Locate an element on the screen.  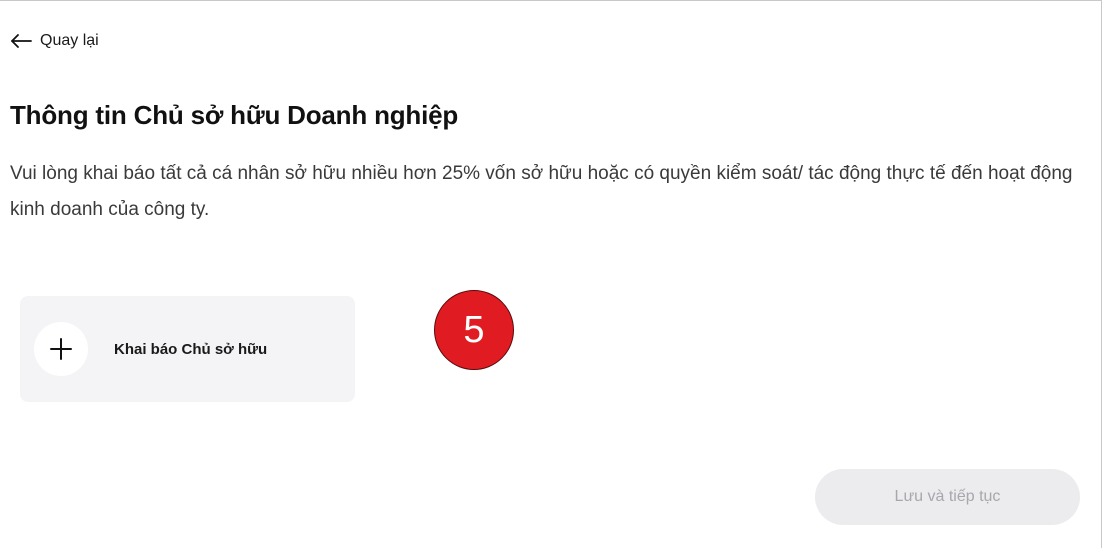
back-label: Quay lại is located at coordinates (69, 40).